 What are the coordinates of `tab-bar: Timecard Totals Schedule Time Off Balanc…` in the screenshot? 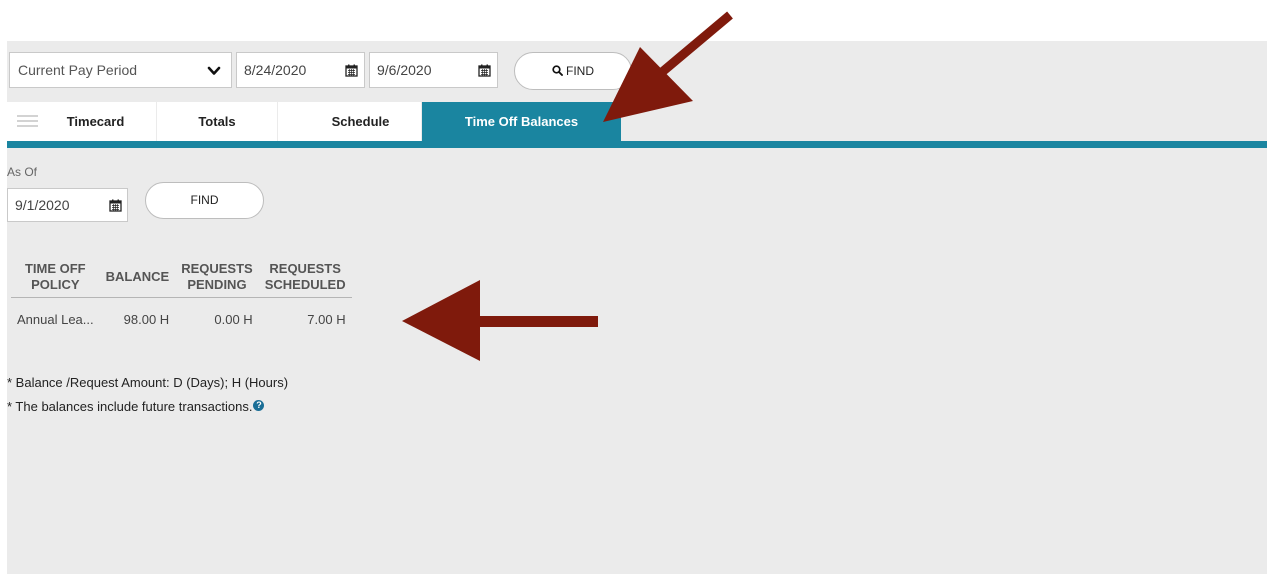 It's located at (637, 121).